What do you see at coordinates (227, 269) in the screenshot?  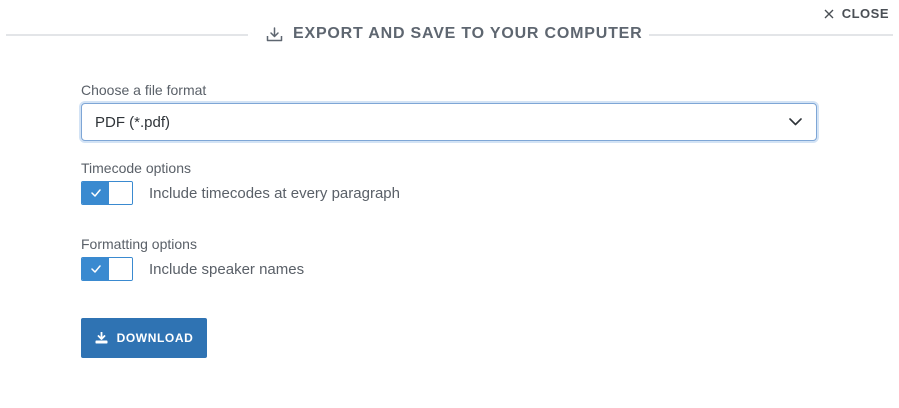 I see `speaker-option-text: Include speaker names` at bounding box center [227, 269].